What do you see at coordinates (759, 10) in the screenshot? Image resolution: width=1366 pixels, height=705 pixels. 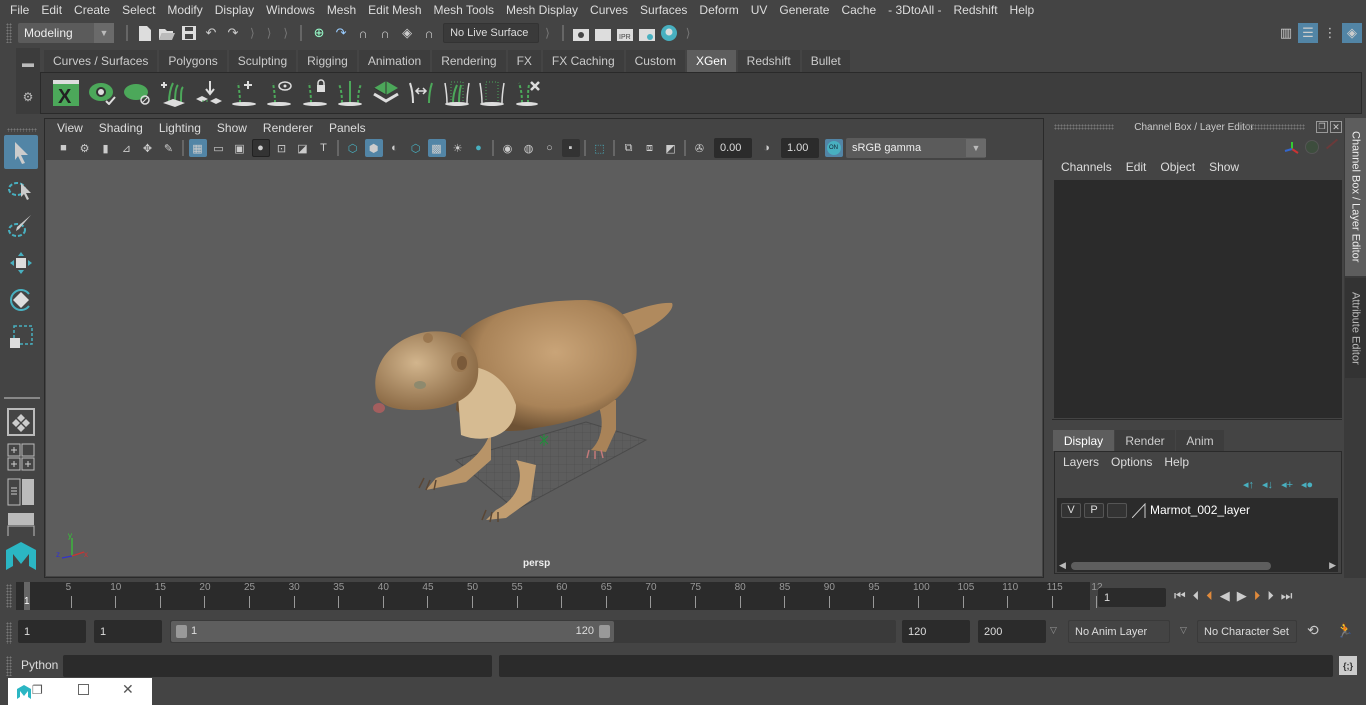 I see `menu-uv: UV` at bounding box center [759, 10].